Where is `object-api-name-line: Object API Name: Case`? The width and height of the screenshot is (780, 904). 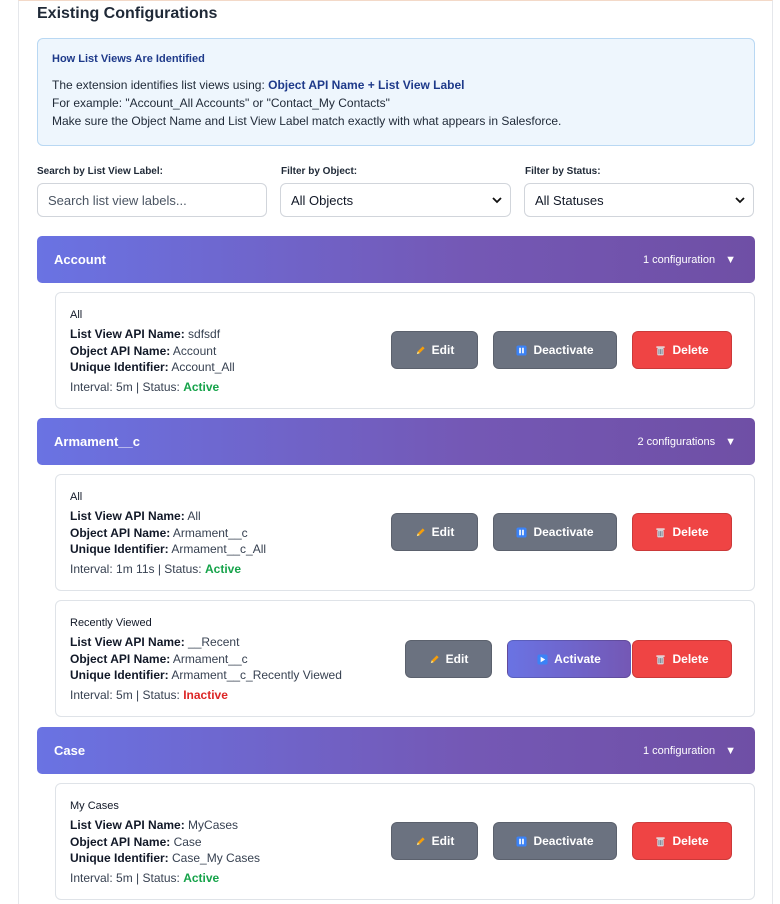
object-api-name-line: Object API Name: Case is located at coordinates (136, 842).